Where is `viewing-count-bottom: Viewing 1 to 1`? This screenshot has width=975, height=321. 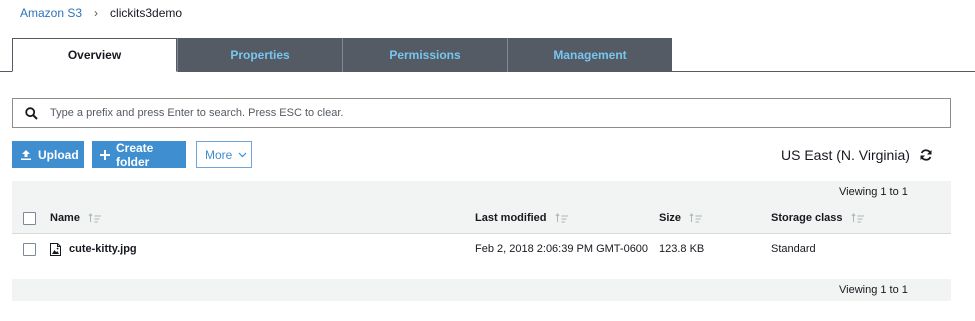
viewing-count-bottom: Viewing 1 to 1 is located at coordinates (873, 290).